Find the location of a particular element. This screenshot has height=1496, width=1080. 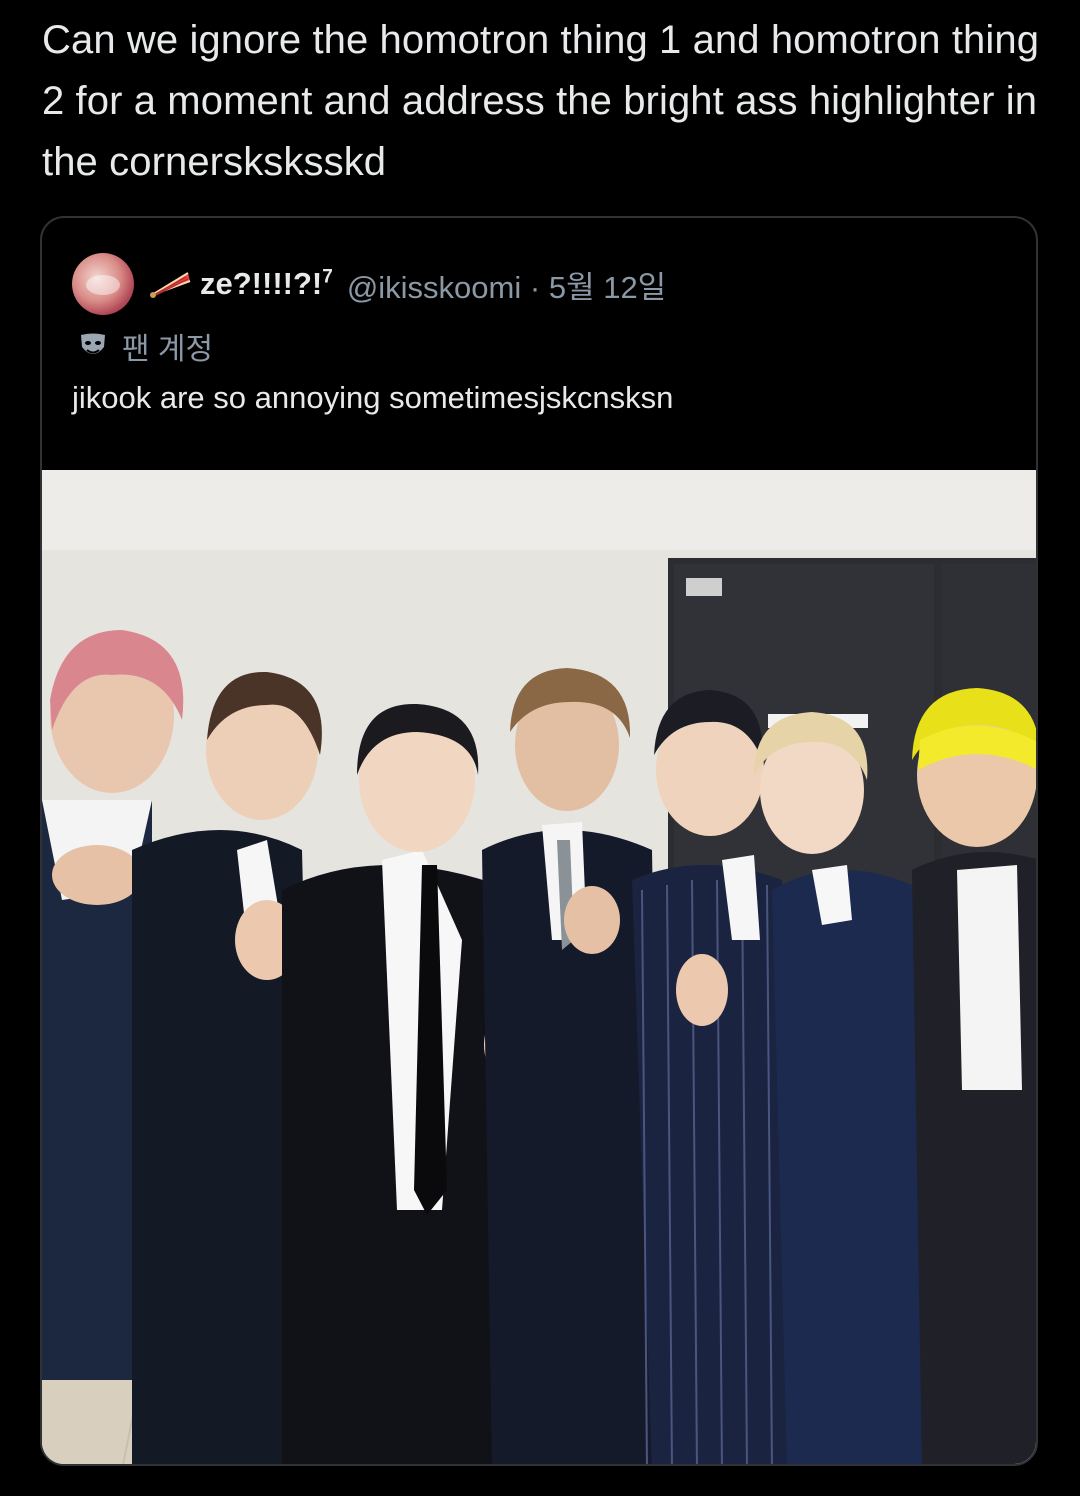

theater-mask-icon is located at coordinates (93, 343).